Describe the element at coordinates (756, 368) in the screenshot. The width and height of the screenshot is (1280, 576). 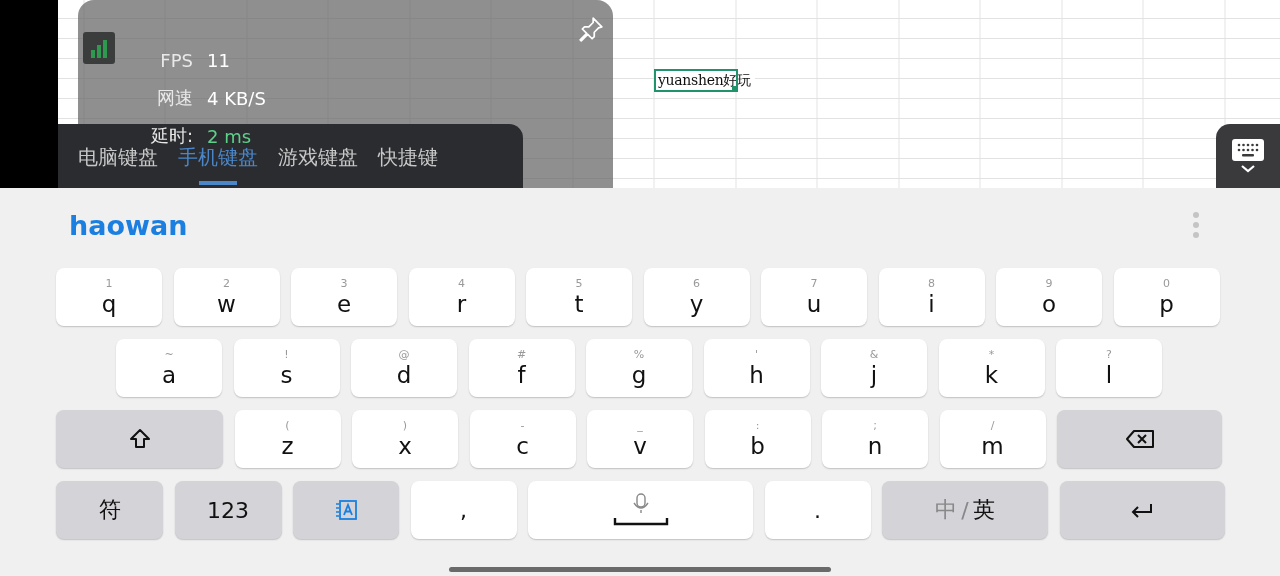
I see `letter-key: ' h` at that location.